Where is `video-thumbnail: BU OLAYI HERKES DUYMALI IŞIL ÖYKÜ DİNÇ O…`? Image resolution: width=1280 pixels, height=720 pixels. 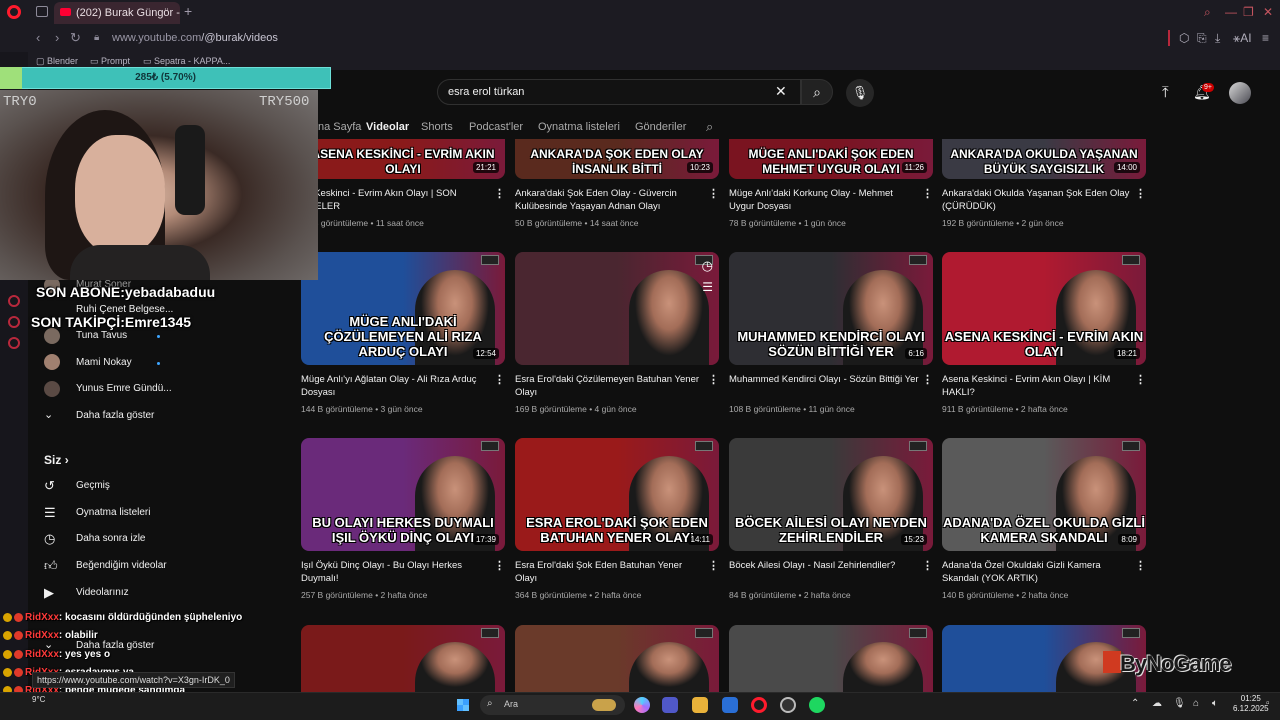 video-thumbnail: BU OLAYI HERKES DUYMALI IŞIL ÖYKÜ DİNÇ O… is located at coordinates (403, 494).